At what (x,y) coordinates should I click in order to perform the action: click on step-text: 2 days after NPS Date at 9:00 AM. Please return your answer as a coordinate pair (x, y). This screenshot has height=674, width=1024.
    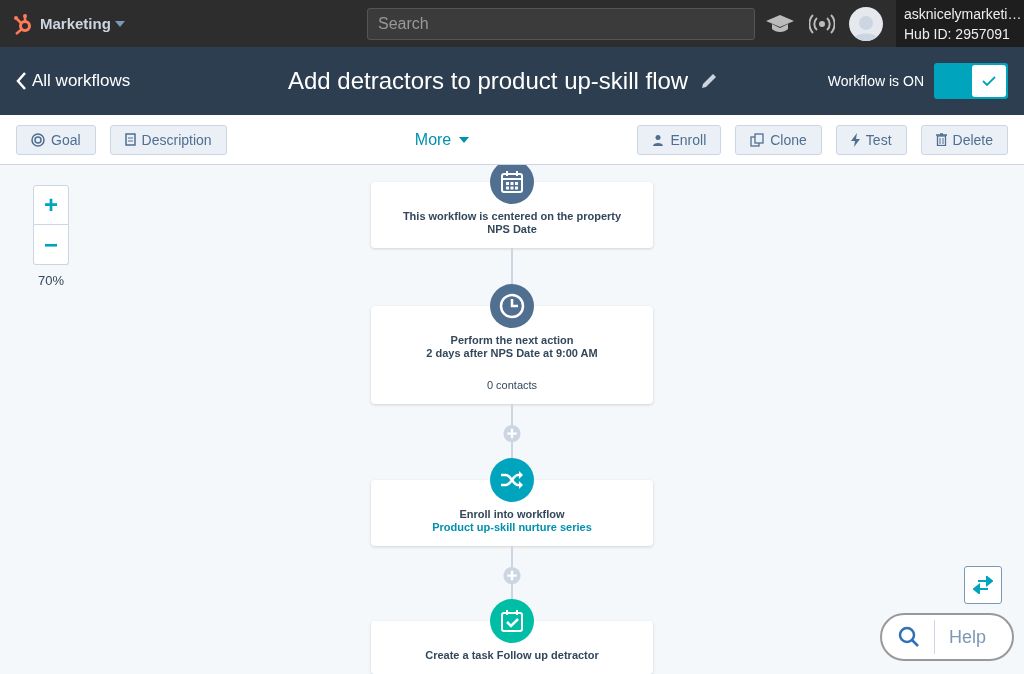
    Looking at the image, I should click on (512, 354).